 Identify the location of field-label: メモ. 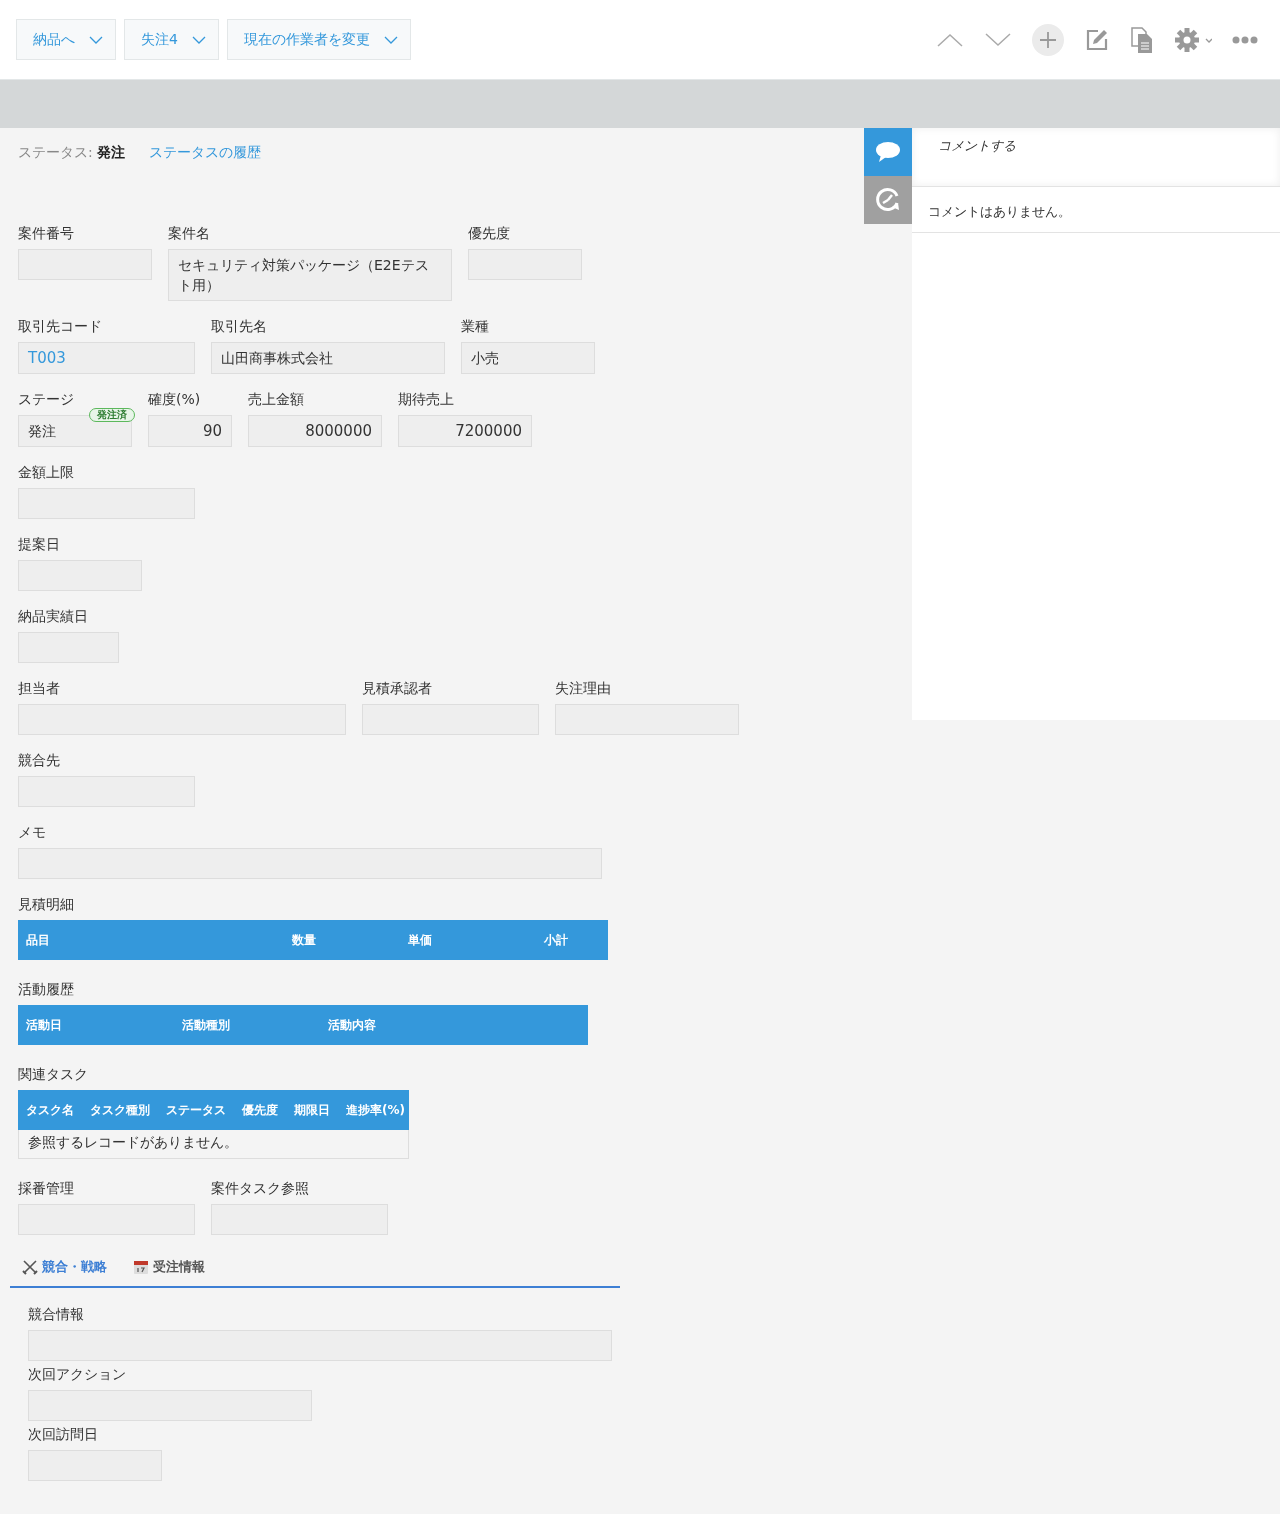
(32, 832).